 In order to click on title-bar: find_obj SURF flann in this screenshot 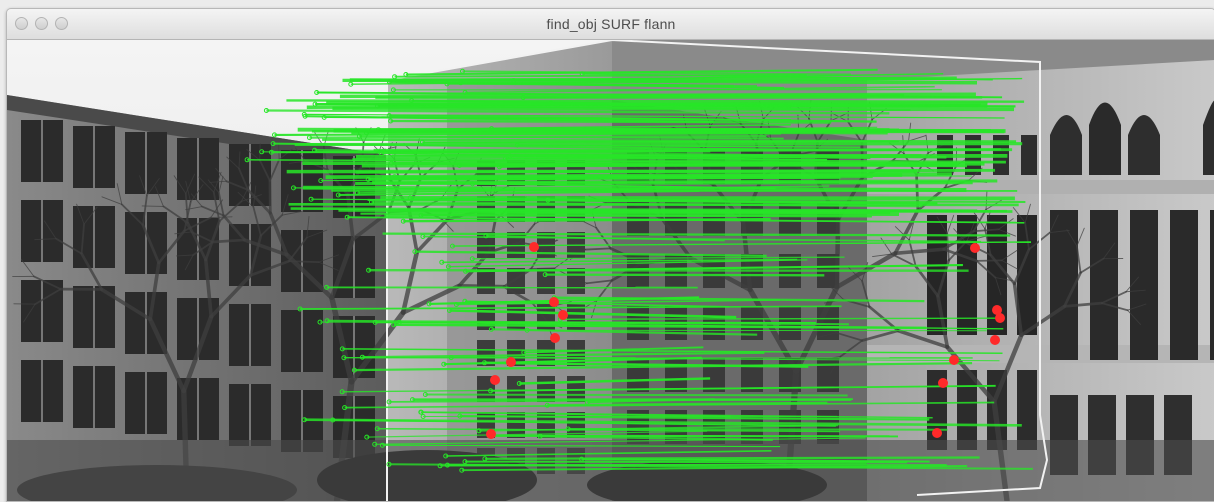, I will do `click(610, 24)`.